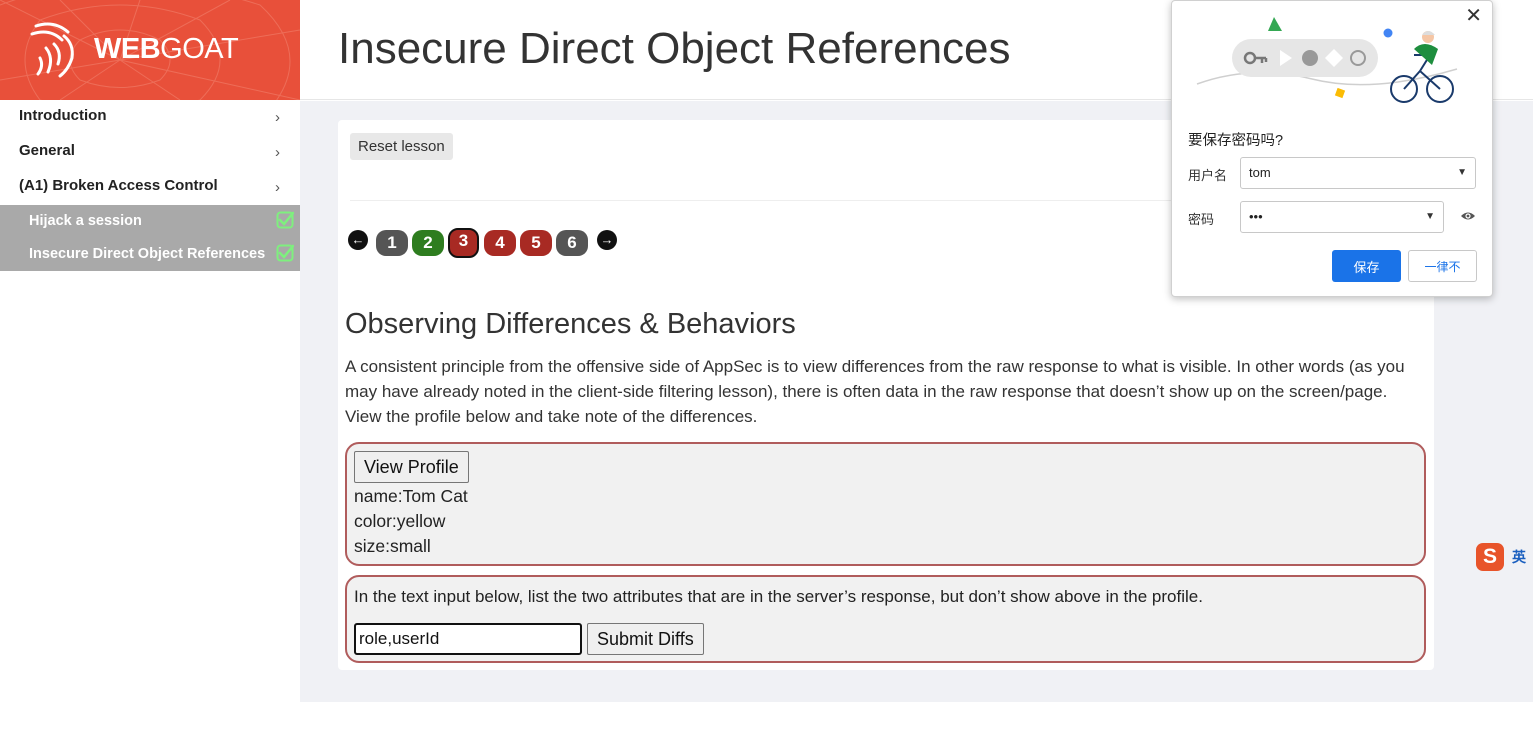 The height and width of the screenshot is (749, 1533). I want to click on password-label: 密码, so click(1201, 219).